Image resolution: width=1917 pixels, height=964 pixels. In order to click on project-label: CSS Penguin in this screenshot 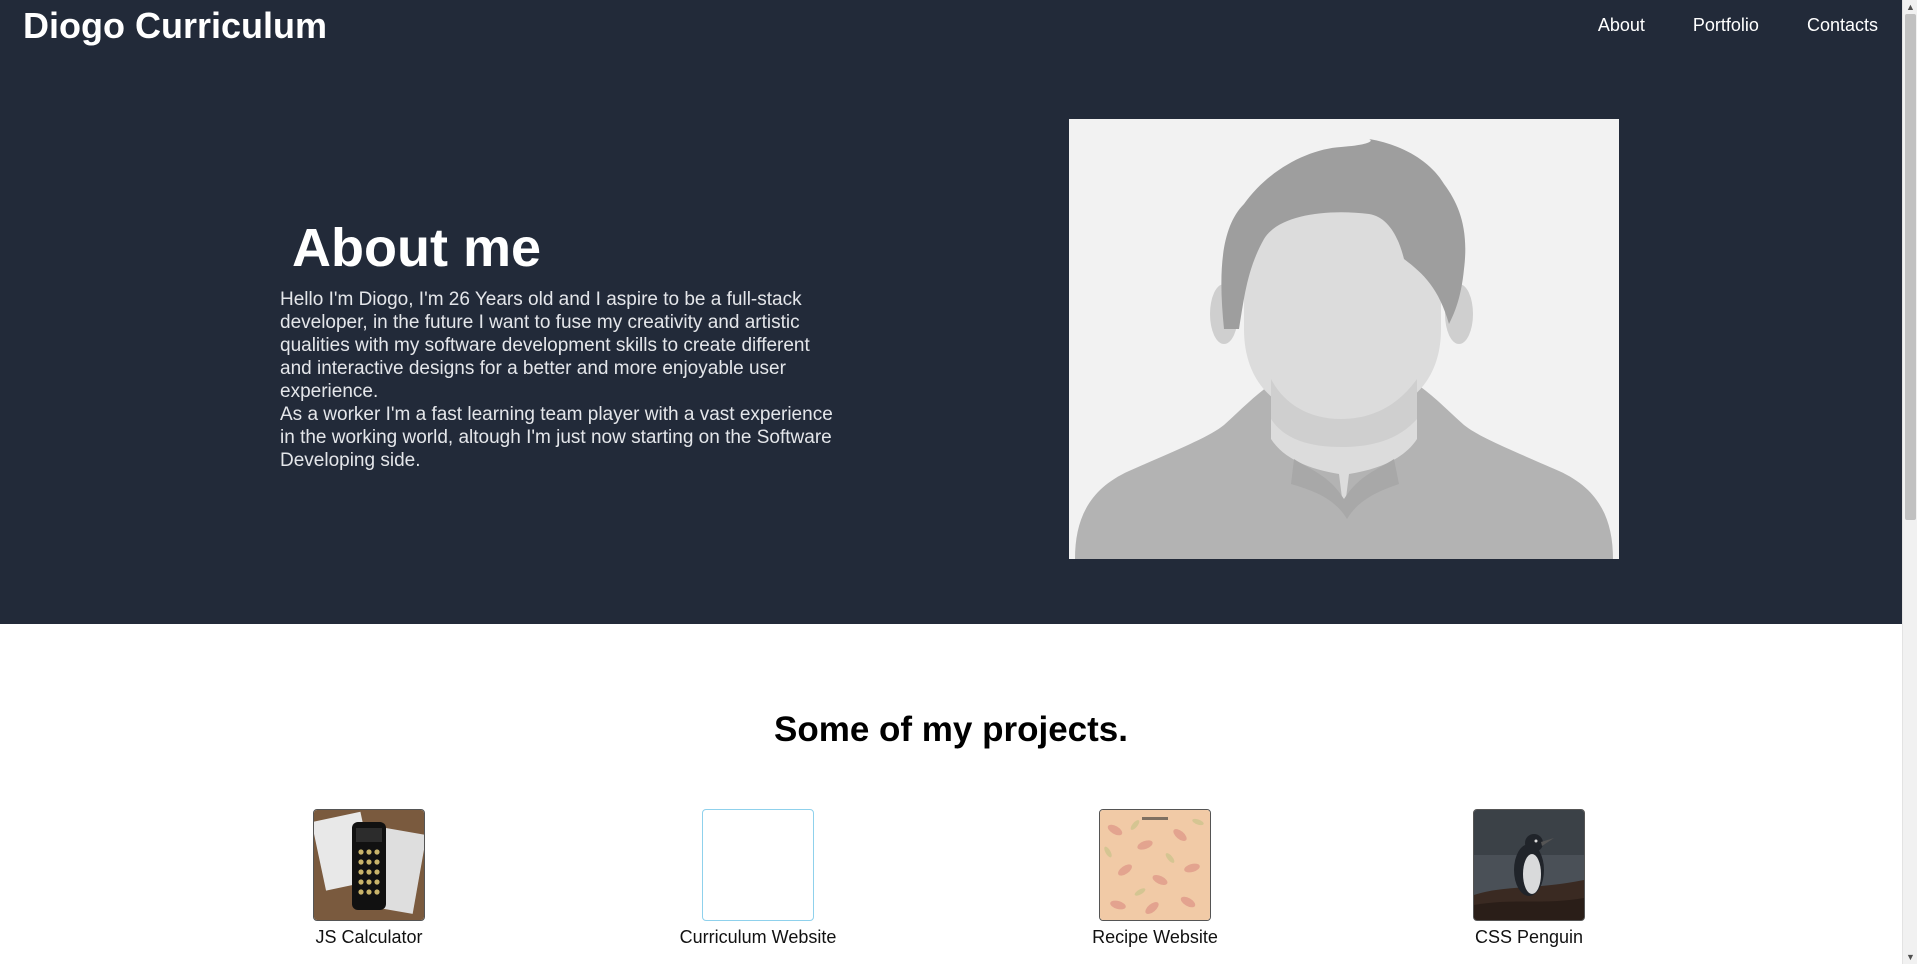, I will do `click(1529, 937)`.